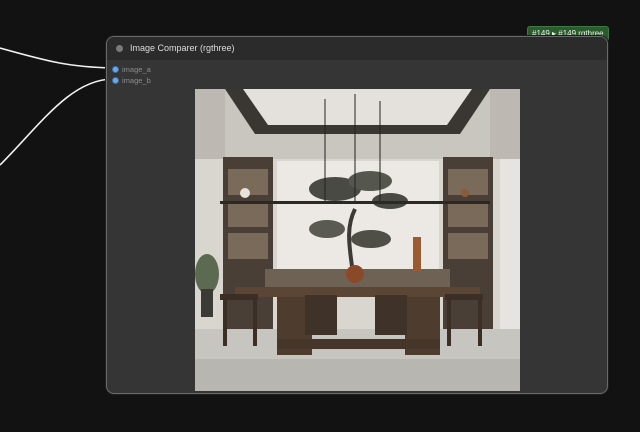 Image resolution: width=640 pixels, height=432 pixels. Describe the element at coordinates (182, 48) in the screenshot. I see `node-title: Image Comparer (rgthree)` at that location.